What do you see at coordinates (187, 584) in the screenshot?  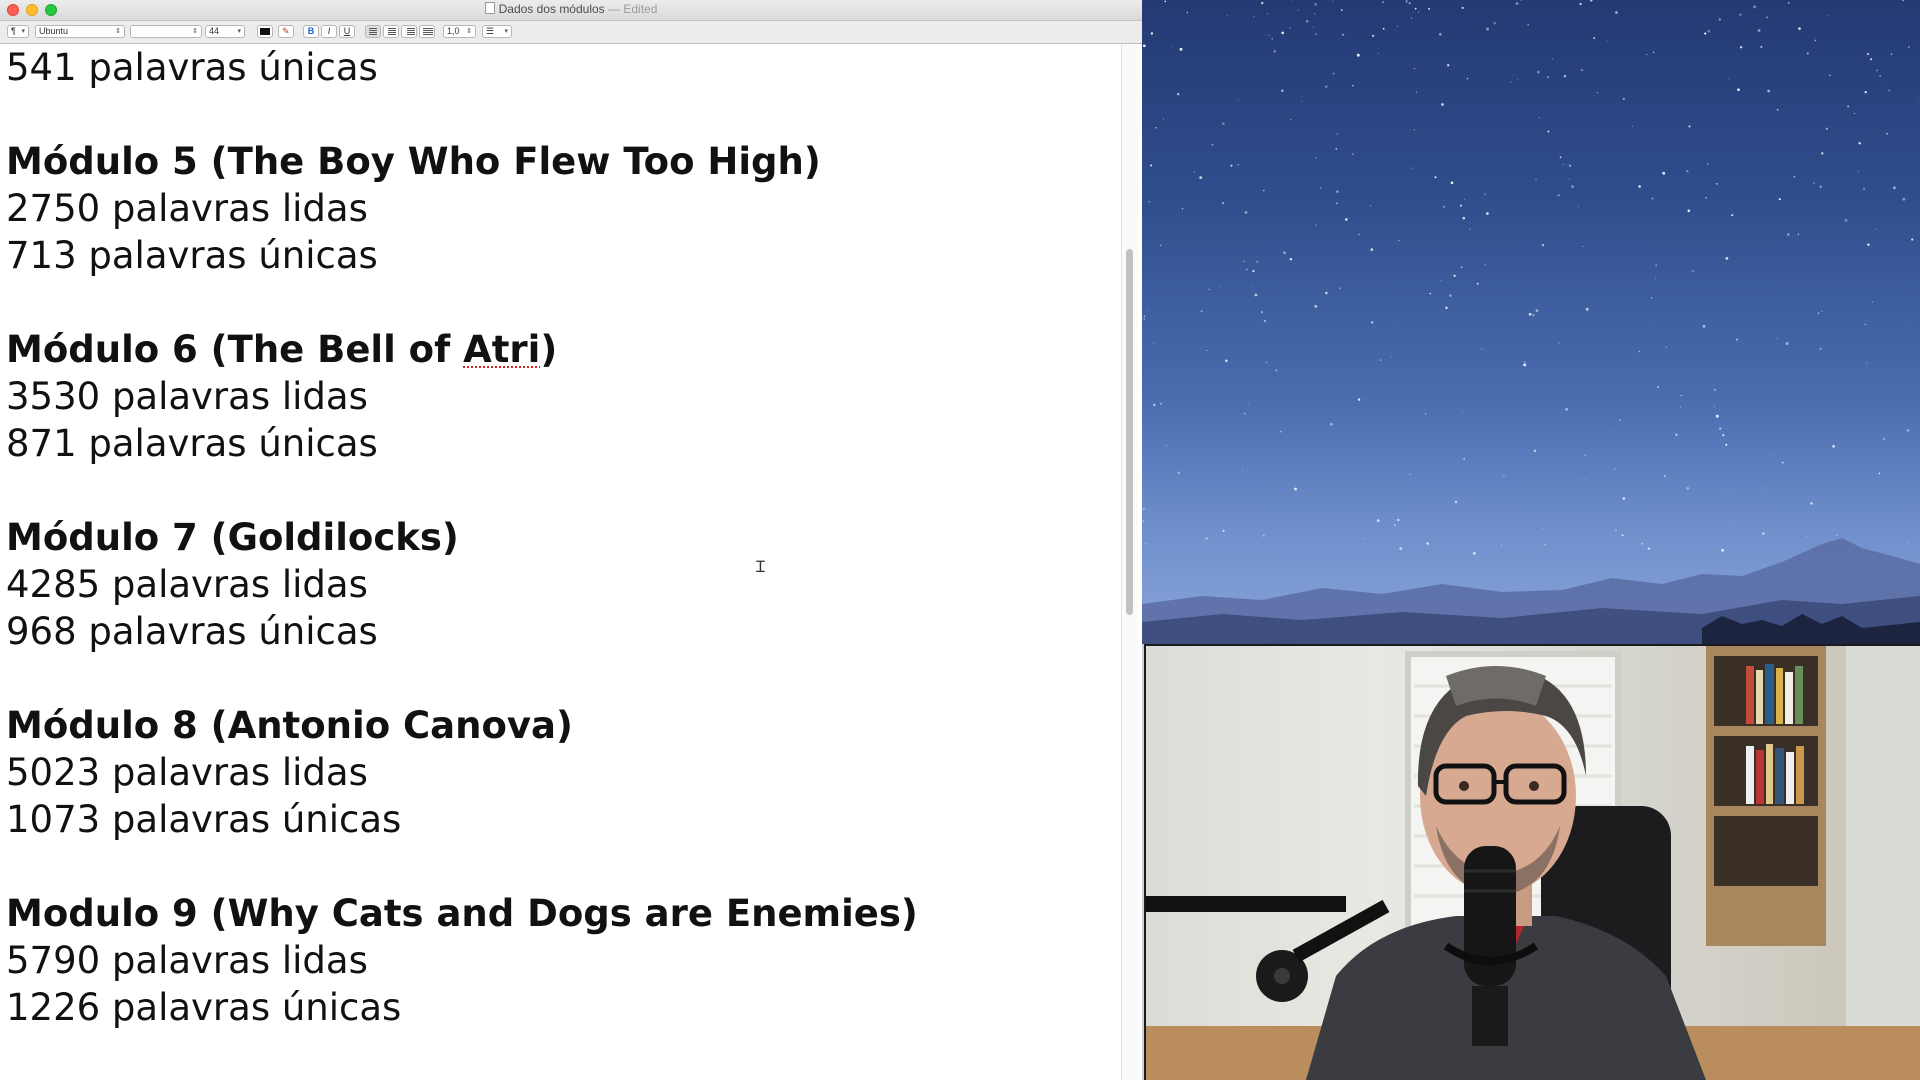 I see `line-text: 4285 palavras lidas` at bounding box center [187, 584].